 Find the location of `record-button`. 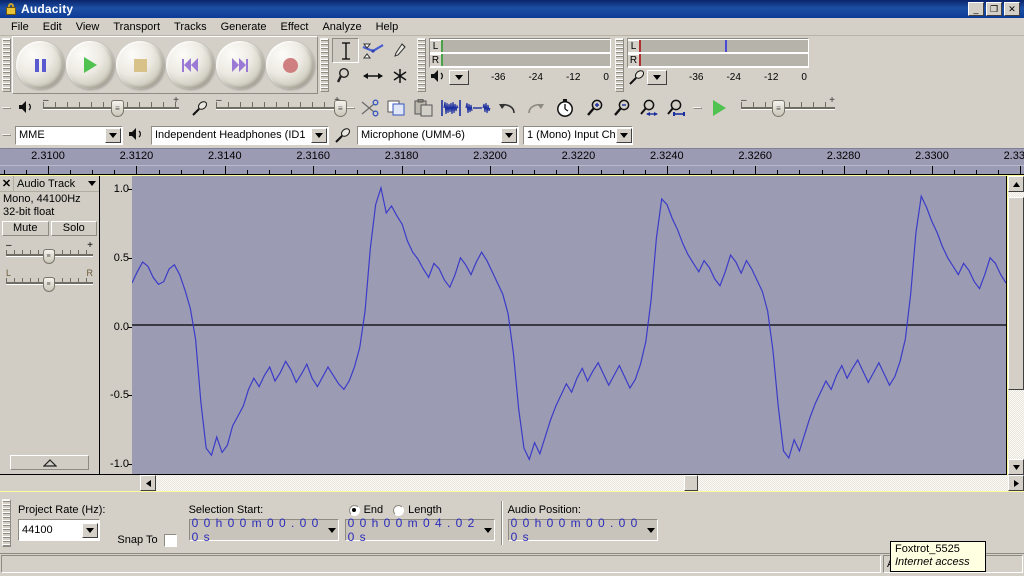

record-button is located at coordinates (290, 65).